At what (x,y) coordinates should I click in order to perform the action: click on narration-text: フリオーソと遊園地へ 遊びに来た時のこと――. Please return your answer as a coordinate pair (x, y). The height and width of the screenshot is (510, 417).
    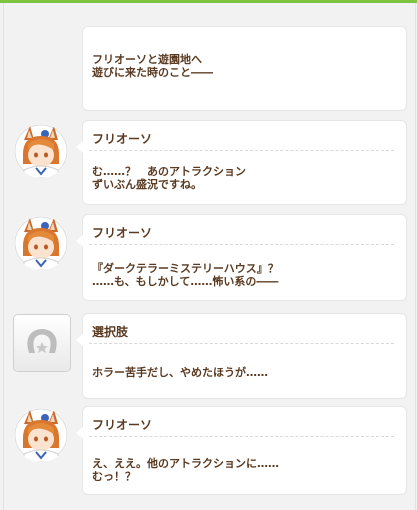
    Looking at the image, I should click on (152, 66).